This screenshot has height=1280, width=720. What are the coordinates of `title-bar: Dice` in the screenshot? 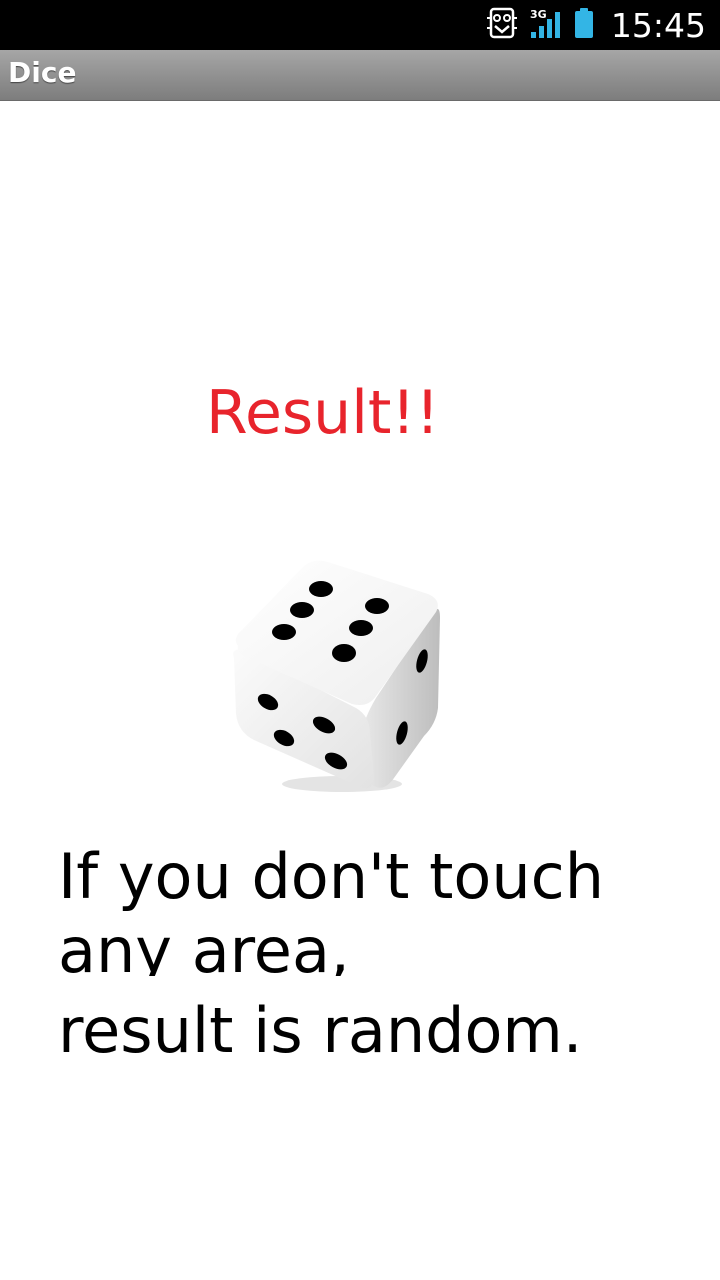 It's located at (360, 75).